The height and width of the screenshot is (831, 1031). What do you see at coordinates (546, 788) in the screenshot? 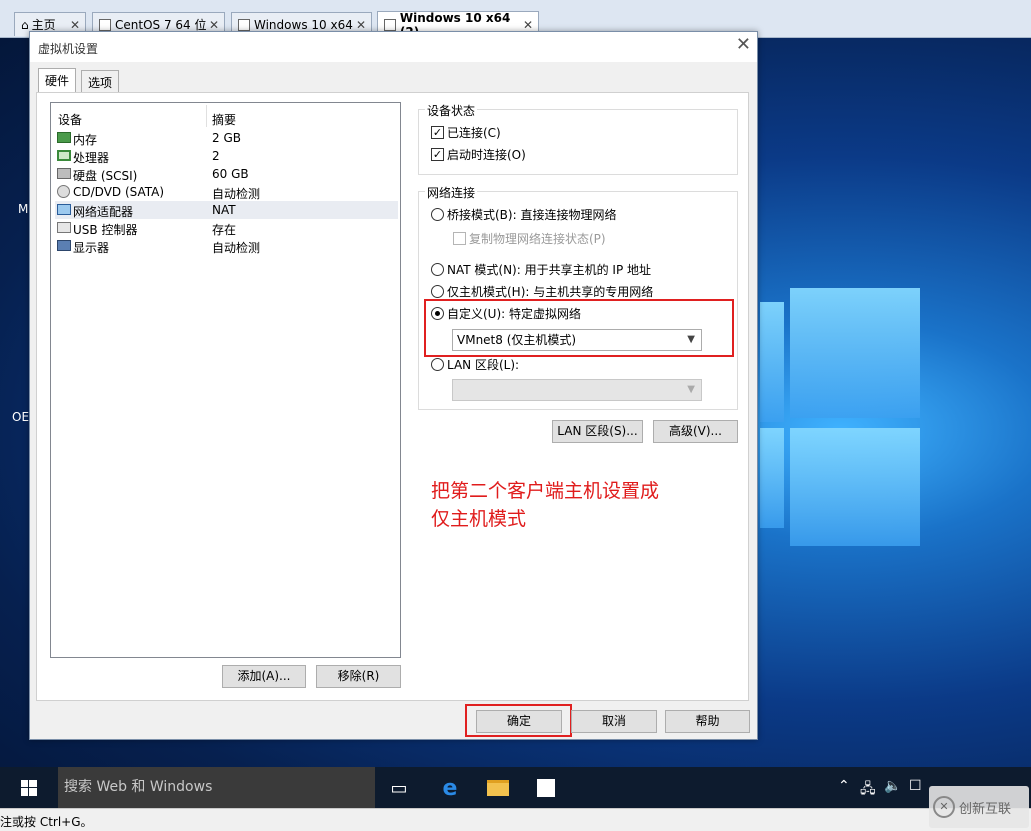
I see `store-icon` at bounding box center [546, 788].